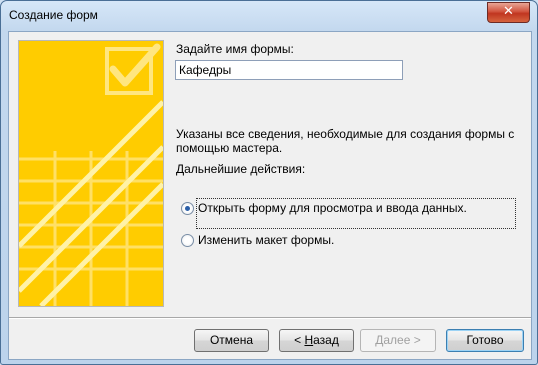 This screenshot has width=538, height=365. Describe the element at coordinates (241, 169) in the screenshot. I see `next-actions-label: Дальнейшие действия:` at that location.